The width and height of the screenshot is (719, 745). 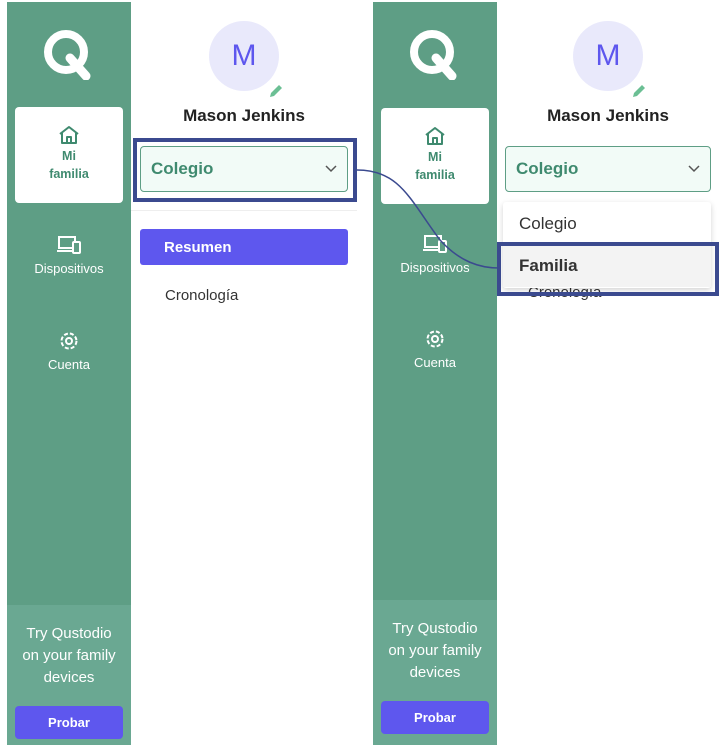 What do you see at coordinates (245, 170) in the screenshot?
I see `highlight-box-selector` at bounding box center [245, 170].